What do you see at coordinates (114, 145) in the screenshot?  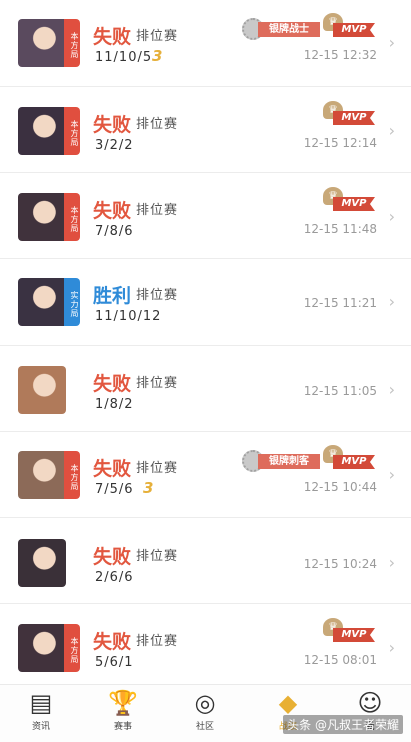 I see `match-kda: 3/2/2` at bounding box center [114, 145].